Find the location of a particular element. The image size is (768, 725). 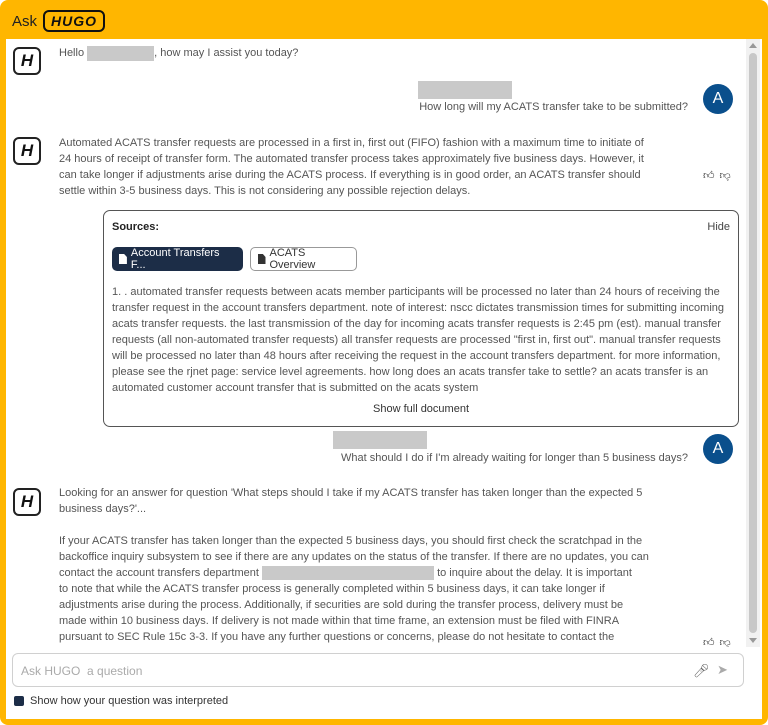

answer-2-line-prefix: contact the account transfers department is located at coordinates (159, 573).